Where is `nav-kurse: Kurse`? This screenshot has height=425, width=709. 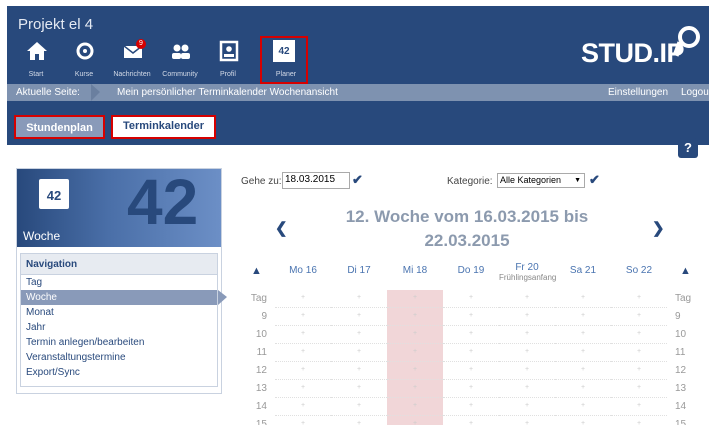
nav-kurse: Kurse is located at coordinates (84, 60).